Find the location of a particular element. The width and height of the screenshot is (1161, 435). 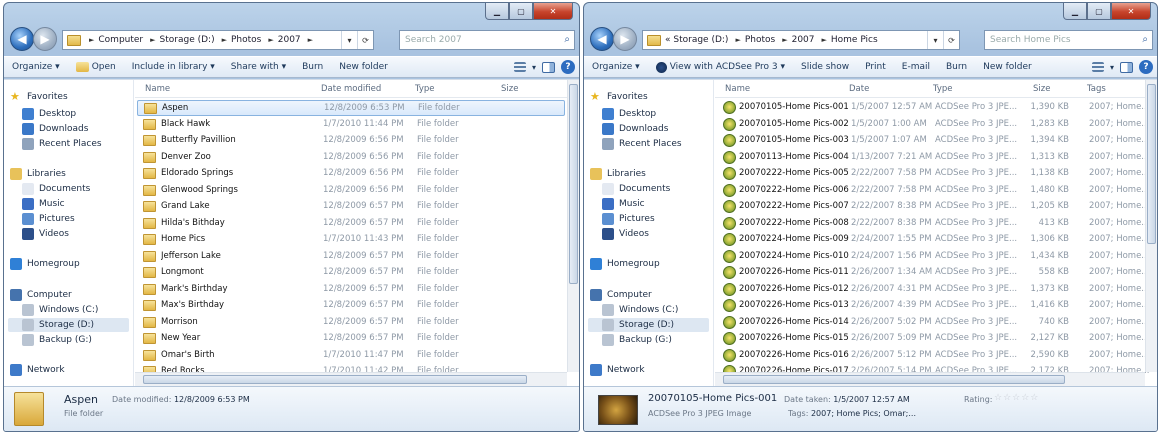

new-folder-button: New folder is located at coordinates (363, 67).